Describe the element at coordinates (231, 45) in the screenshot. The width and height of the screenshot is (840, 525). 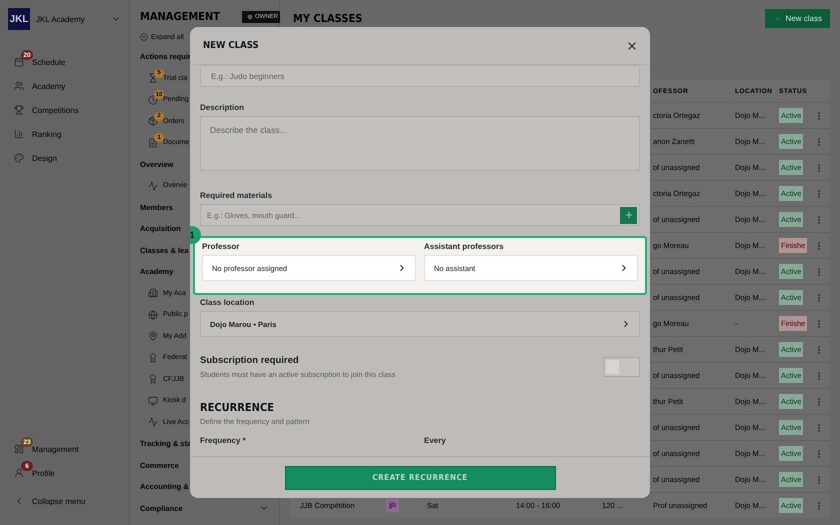
I see `dialog-title: NEW CLASS` at that location.